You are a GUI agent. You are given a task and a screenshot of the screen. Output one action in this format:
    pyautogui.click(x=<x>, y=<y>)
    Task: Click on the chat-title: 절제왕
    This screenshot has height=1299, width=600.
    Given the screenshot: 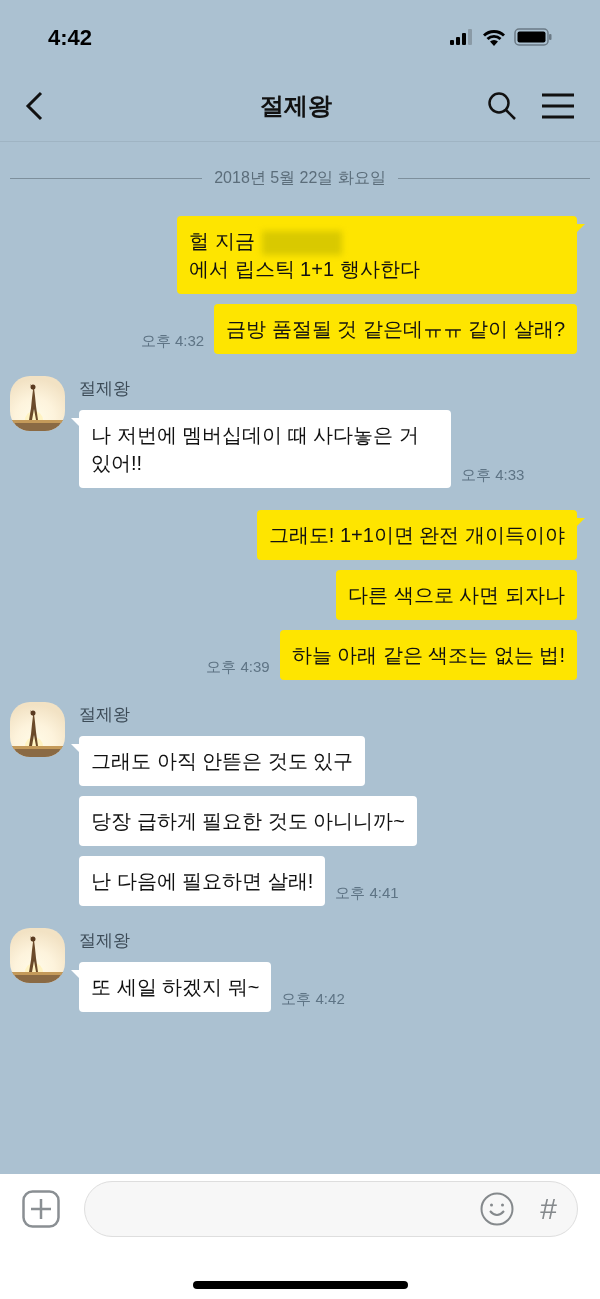 What is the action you would take?
    pyautogui.click(x=296, y=105)
    